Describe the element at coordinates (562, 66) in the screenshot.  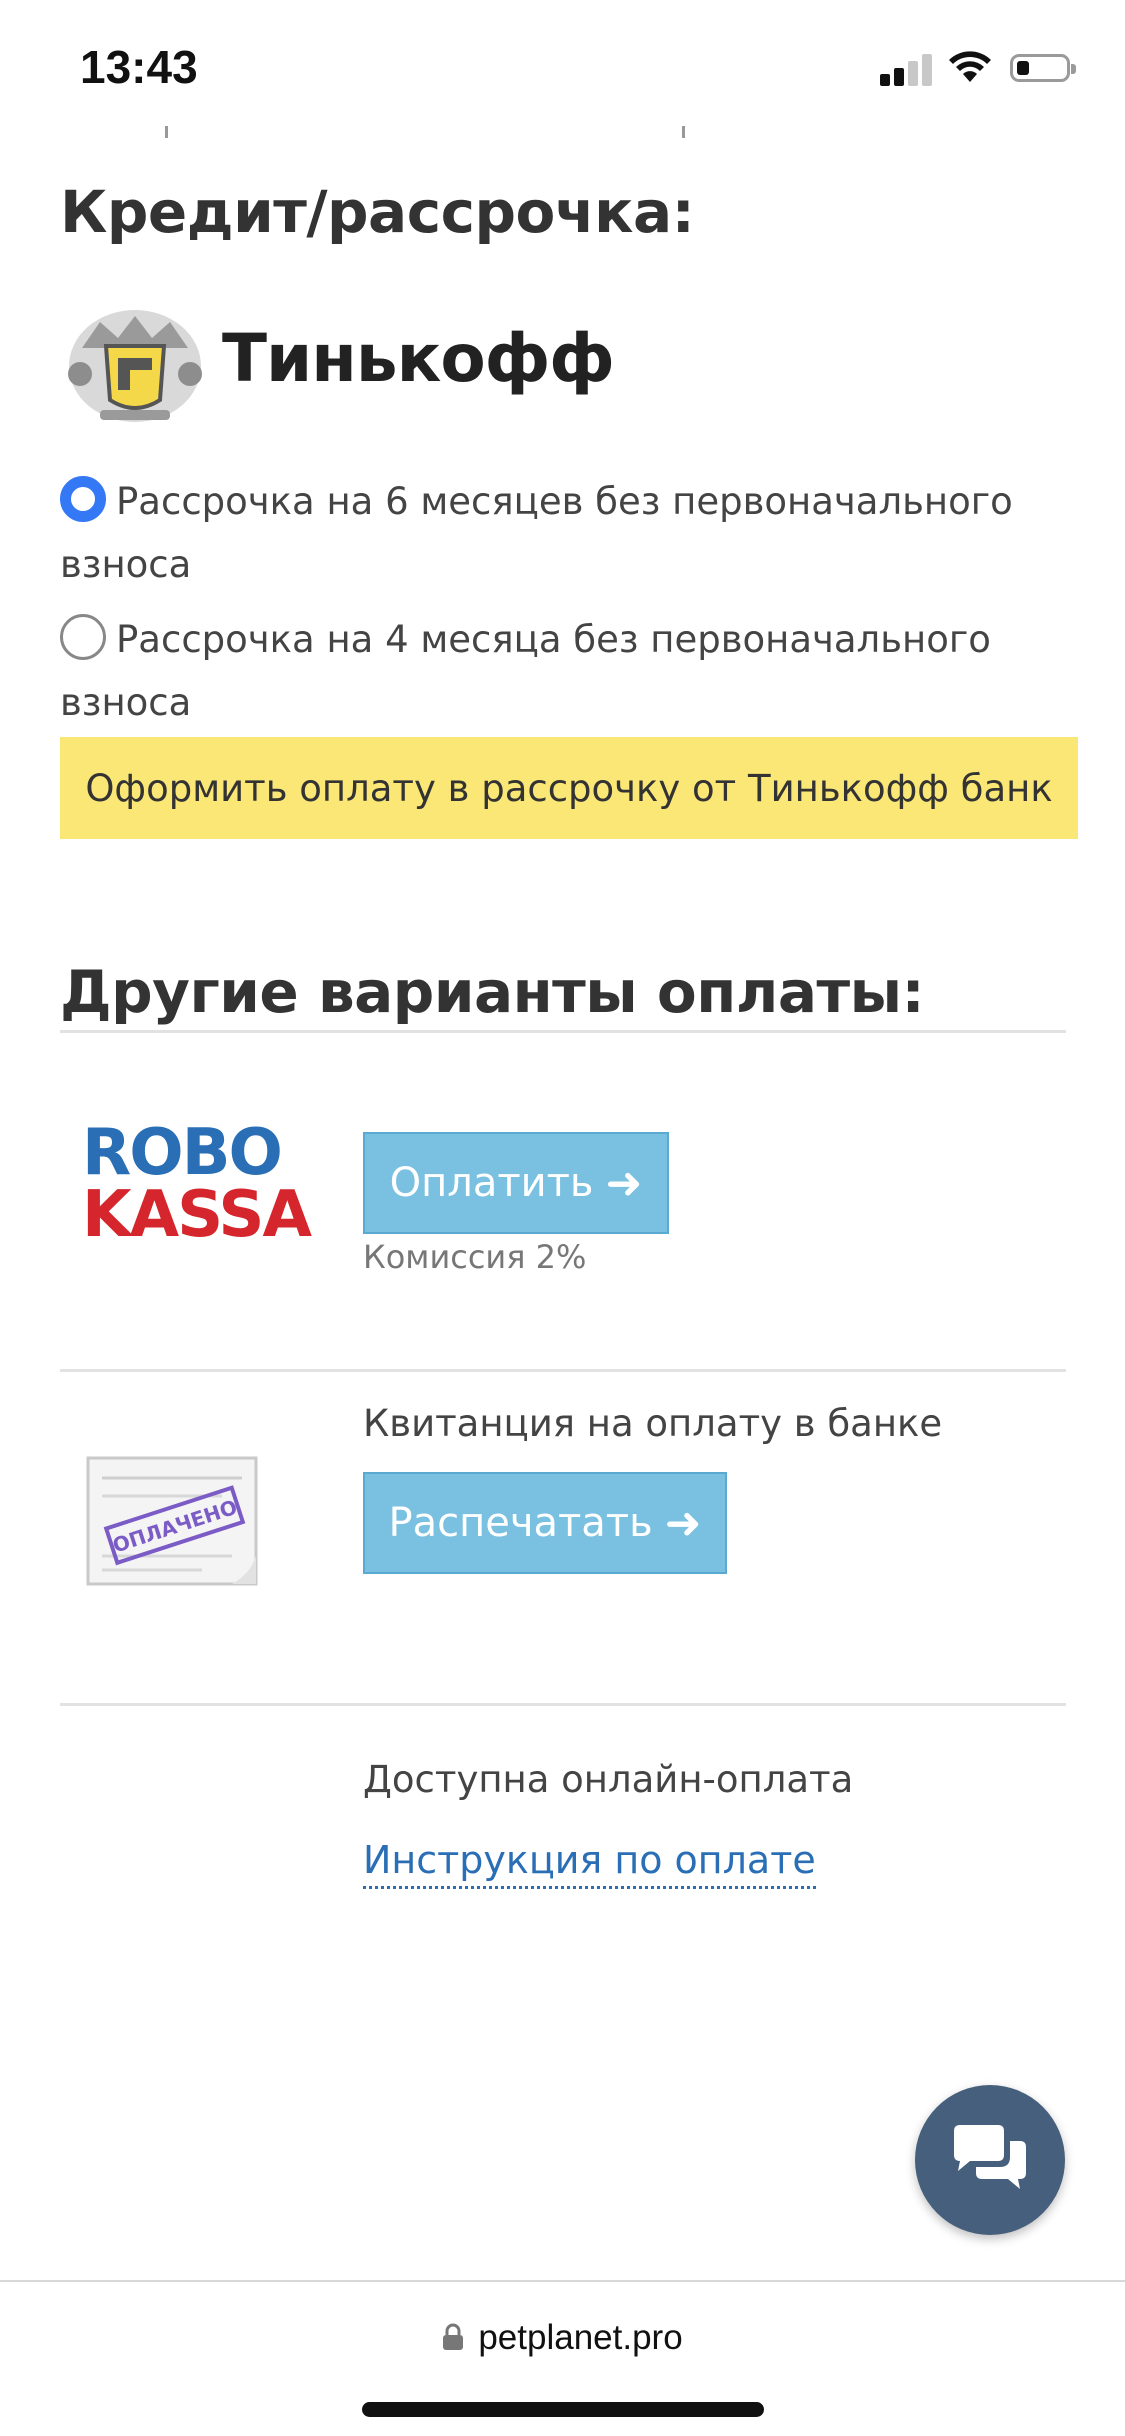
I see `status-bar: 13:43` at that location.